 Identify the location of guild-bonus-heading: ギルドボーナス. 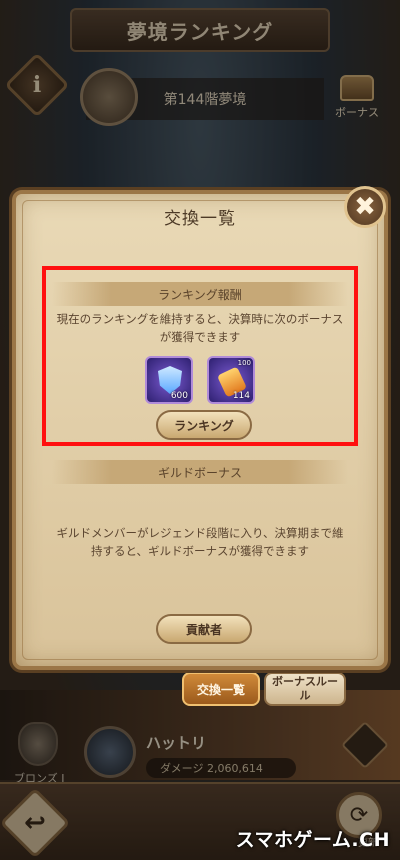
(200, 472).